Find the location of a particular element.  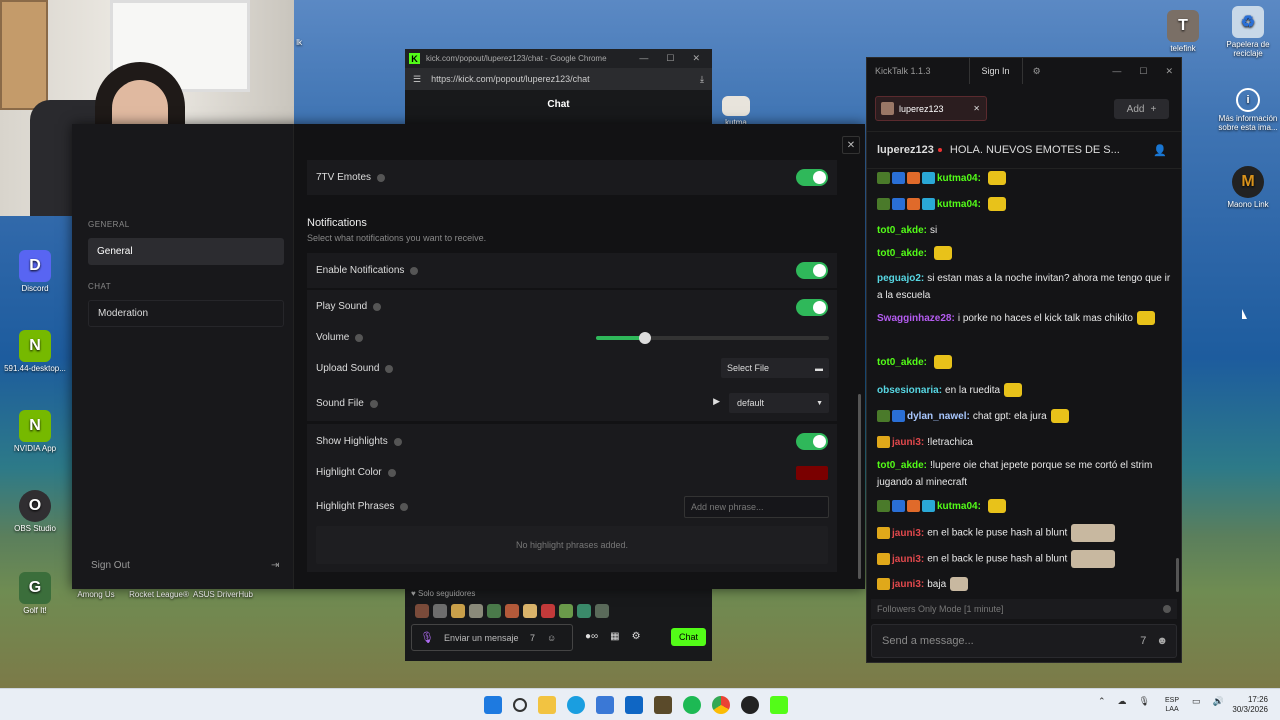

obs-icon is located at coordinates (750, 705).